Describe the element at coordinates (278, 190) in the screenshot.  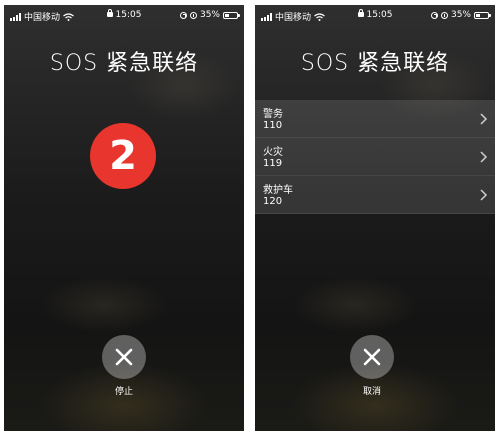
I see `contact-name: 救护车` at that location.